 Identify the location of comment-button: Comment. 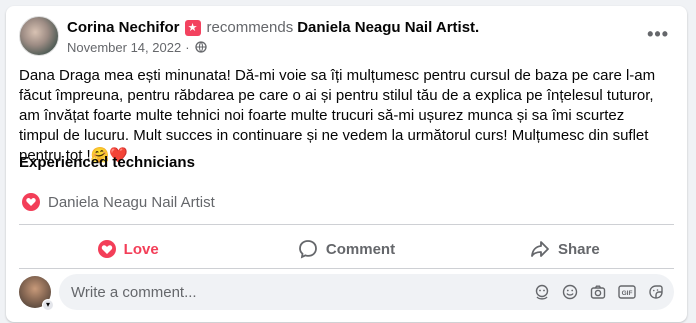
(346, 249).